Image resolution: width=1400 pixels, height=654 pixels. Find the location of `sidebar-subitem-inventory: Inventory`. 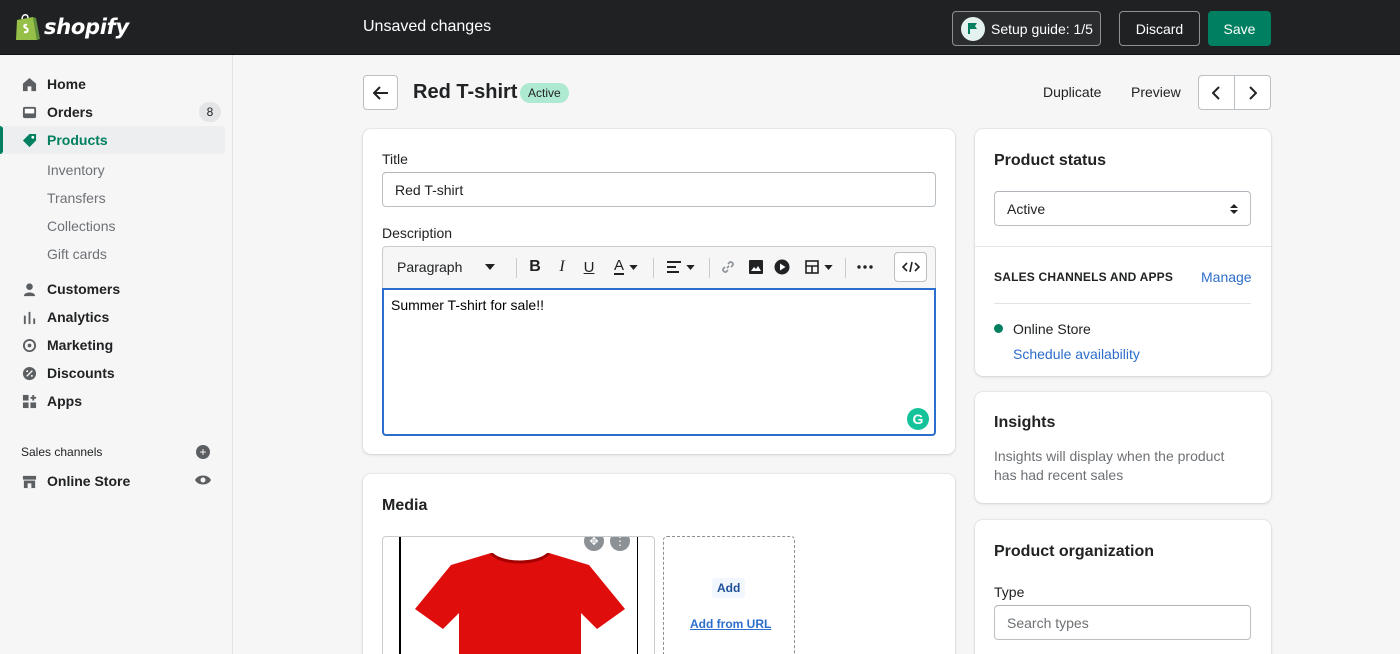

sidebar-subitem-inventory: Inventory is located at coordinates (76, 170).